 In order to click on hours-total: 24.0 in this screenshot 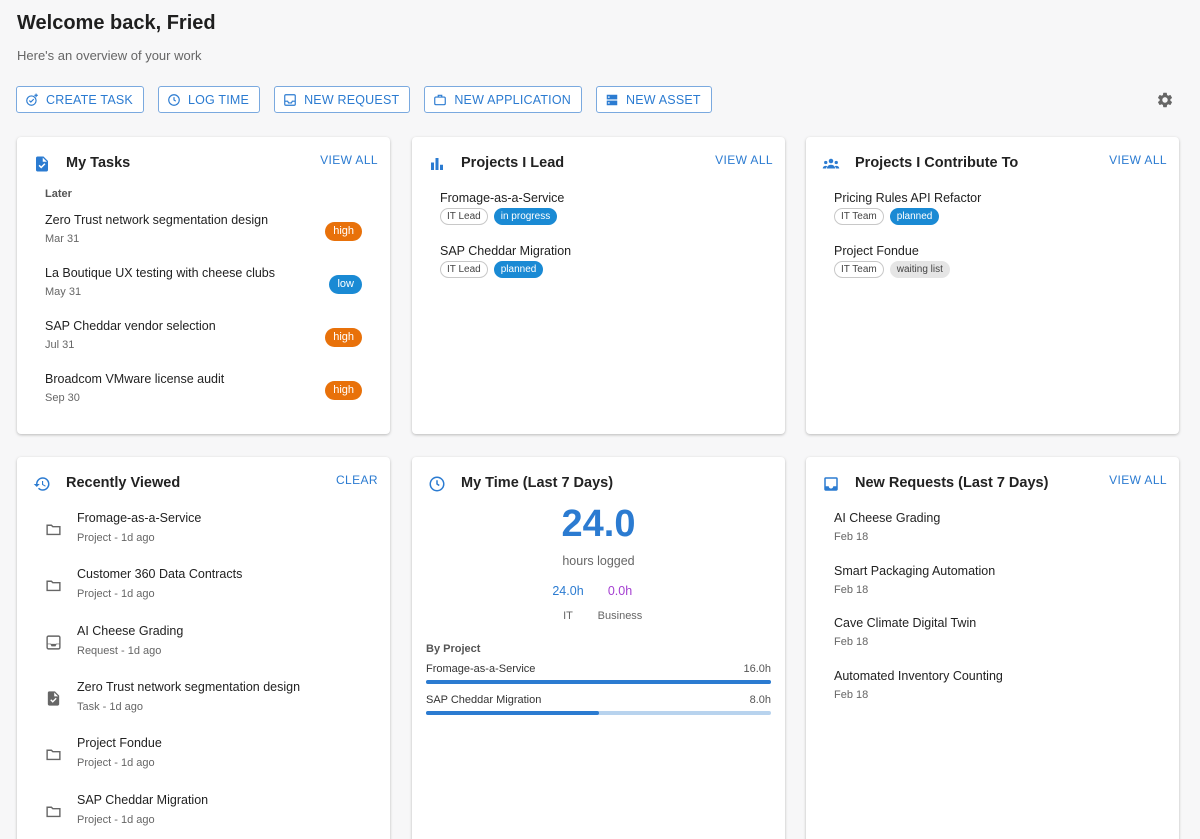, I will do `click(598, 524)`.